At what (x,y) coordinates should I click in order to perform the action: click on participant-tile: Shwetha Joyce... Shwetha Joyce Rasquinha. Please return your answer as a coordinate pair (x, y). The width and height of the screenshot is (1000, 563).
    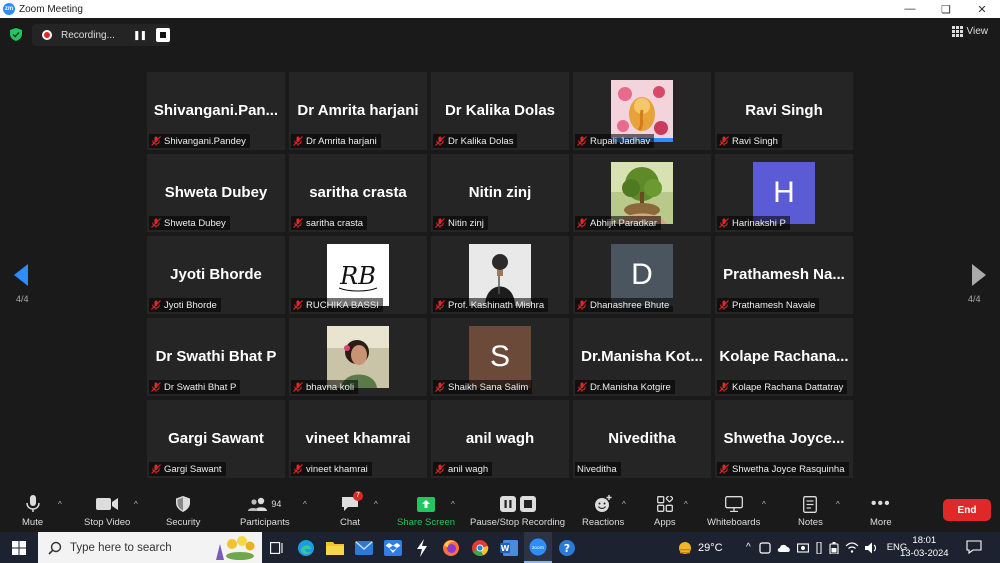
    Looking at the image, I should click on (784, 439).